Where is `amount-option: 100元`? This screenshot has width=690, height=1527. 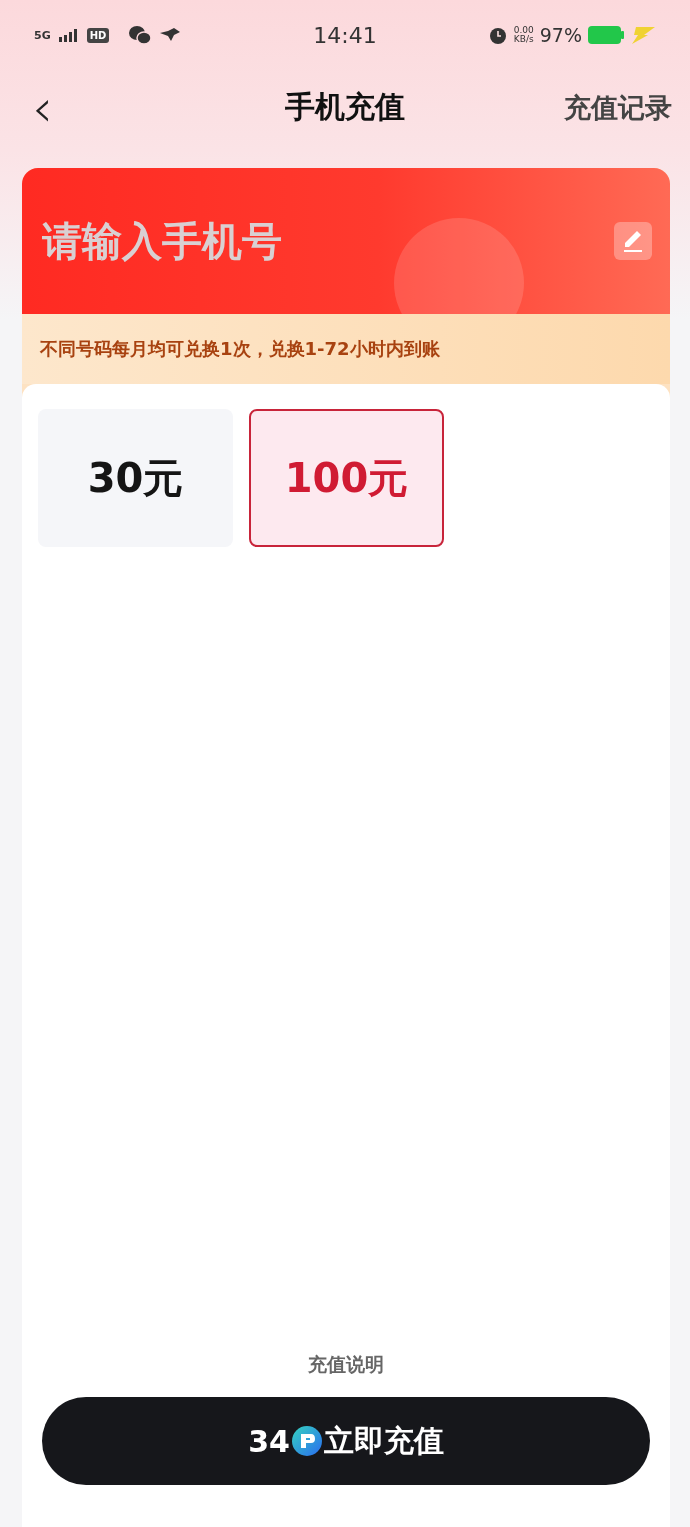
amount-option: 100元 is located at coordinates (346, 478).